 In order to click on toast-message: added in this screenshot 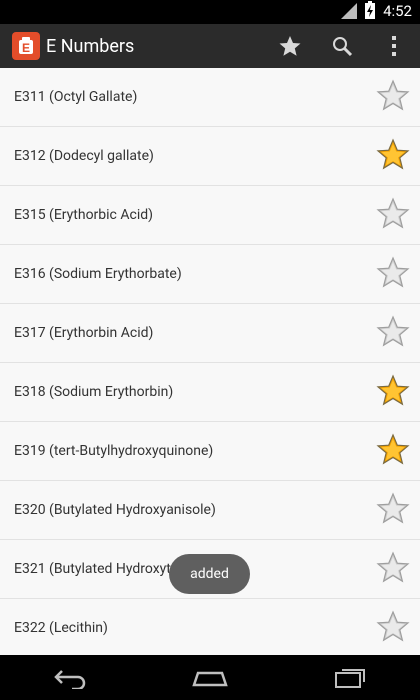, I will do `click(209, 574)`.